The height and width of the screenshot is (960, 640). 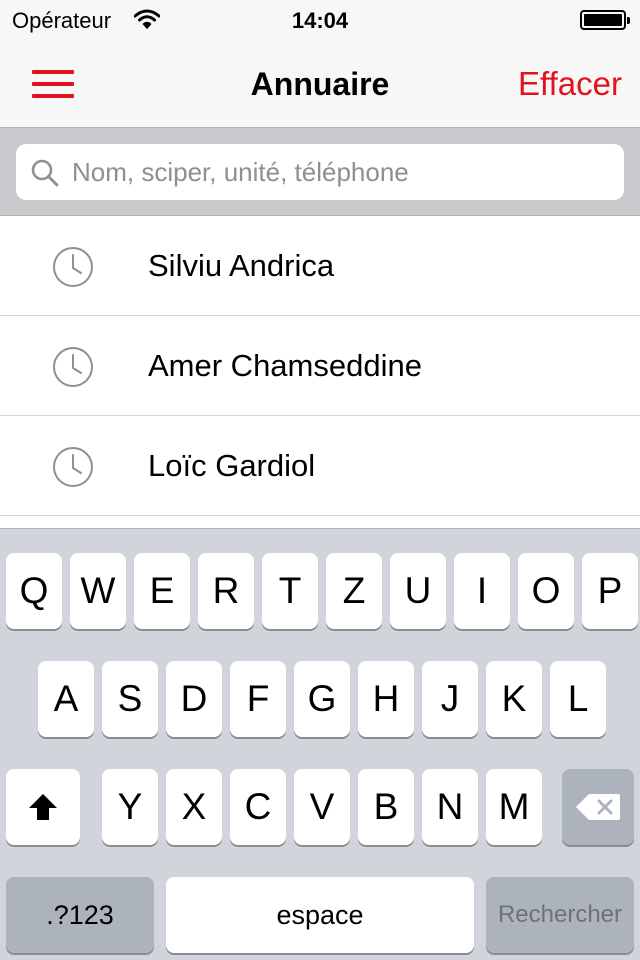 What do you see at coordinates (450, 699) in the screenshot?
I see `key-j: J` at bounding box center [450, 699].